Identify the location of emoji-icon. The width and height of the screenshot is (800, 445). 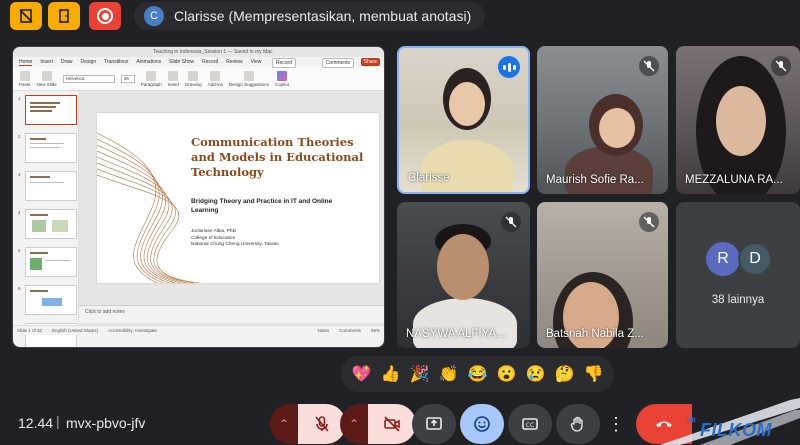
(482, 424).